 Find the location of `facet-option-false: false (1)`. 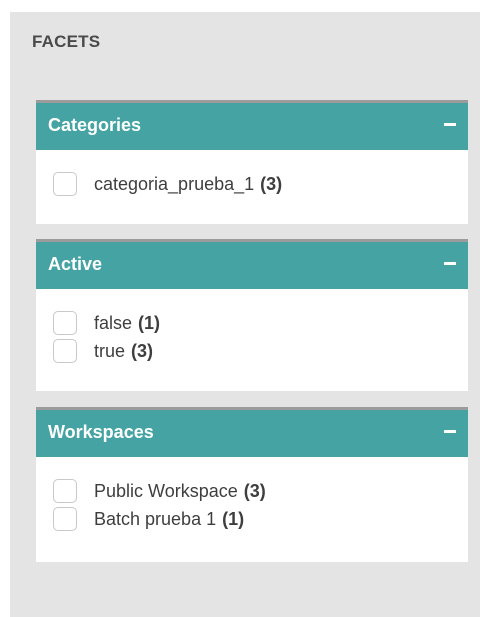

facet-option-false: false (1) is located at coordinates (260, 323).